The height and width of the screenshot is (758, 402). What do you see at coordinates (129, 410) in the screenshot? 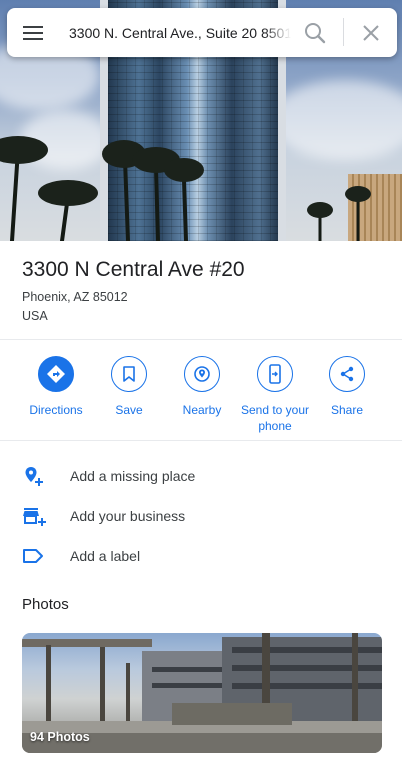
I see `save-label: Save` at bounding box center [129, 410].